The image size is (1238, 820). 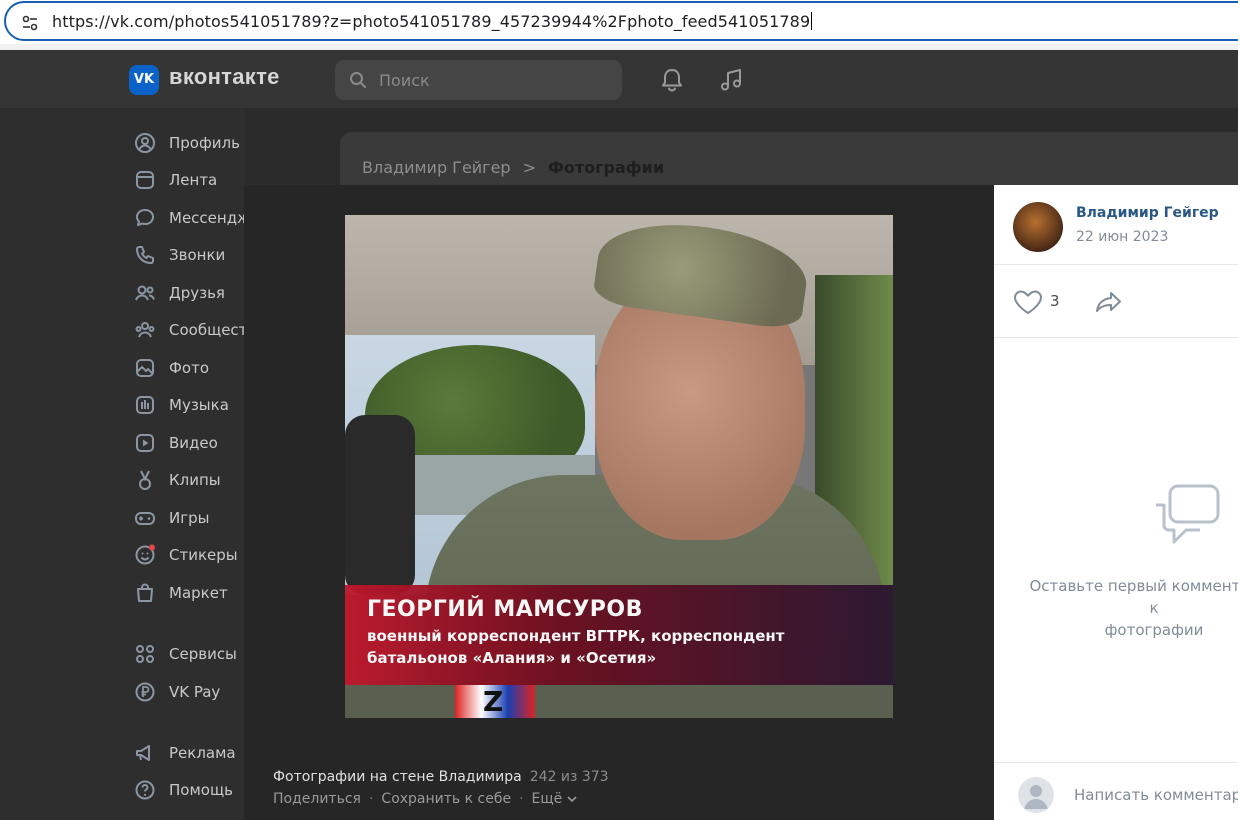 I want to click on sidebar-item-label: Маркет, so click(x=198, y=593).